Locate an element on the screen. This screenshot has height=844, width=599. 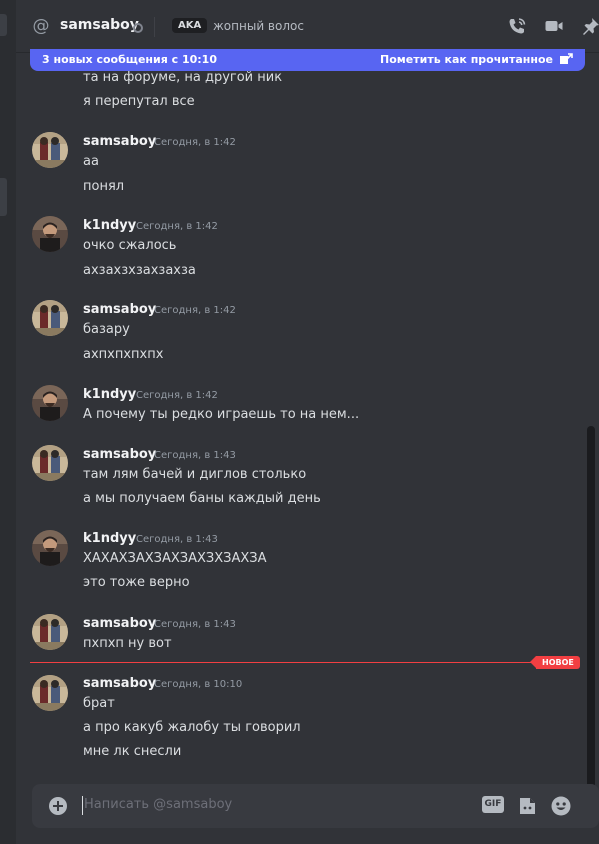
offline-status-icon is located at coordinates (138, 28).